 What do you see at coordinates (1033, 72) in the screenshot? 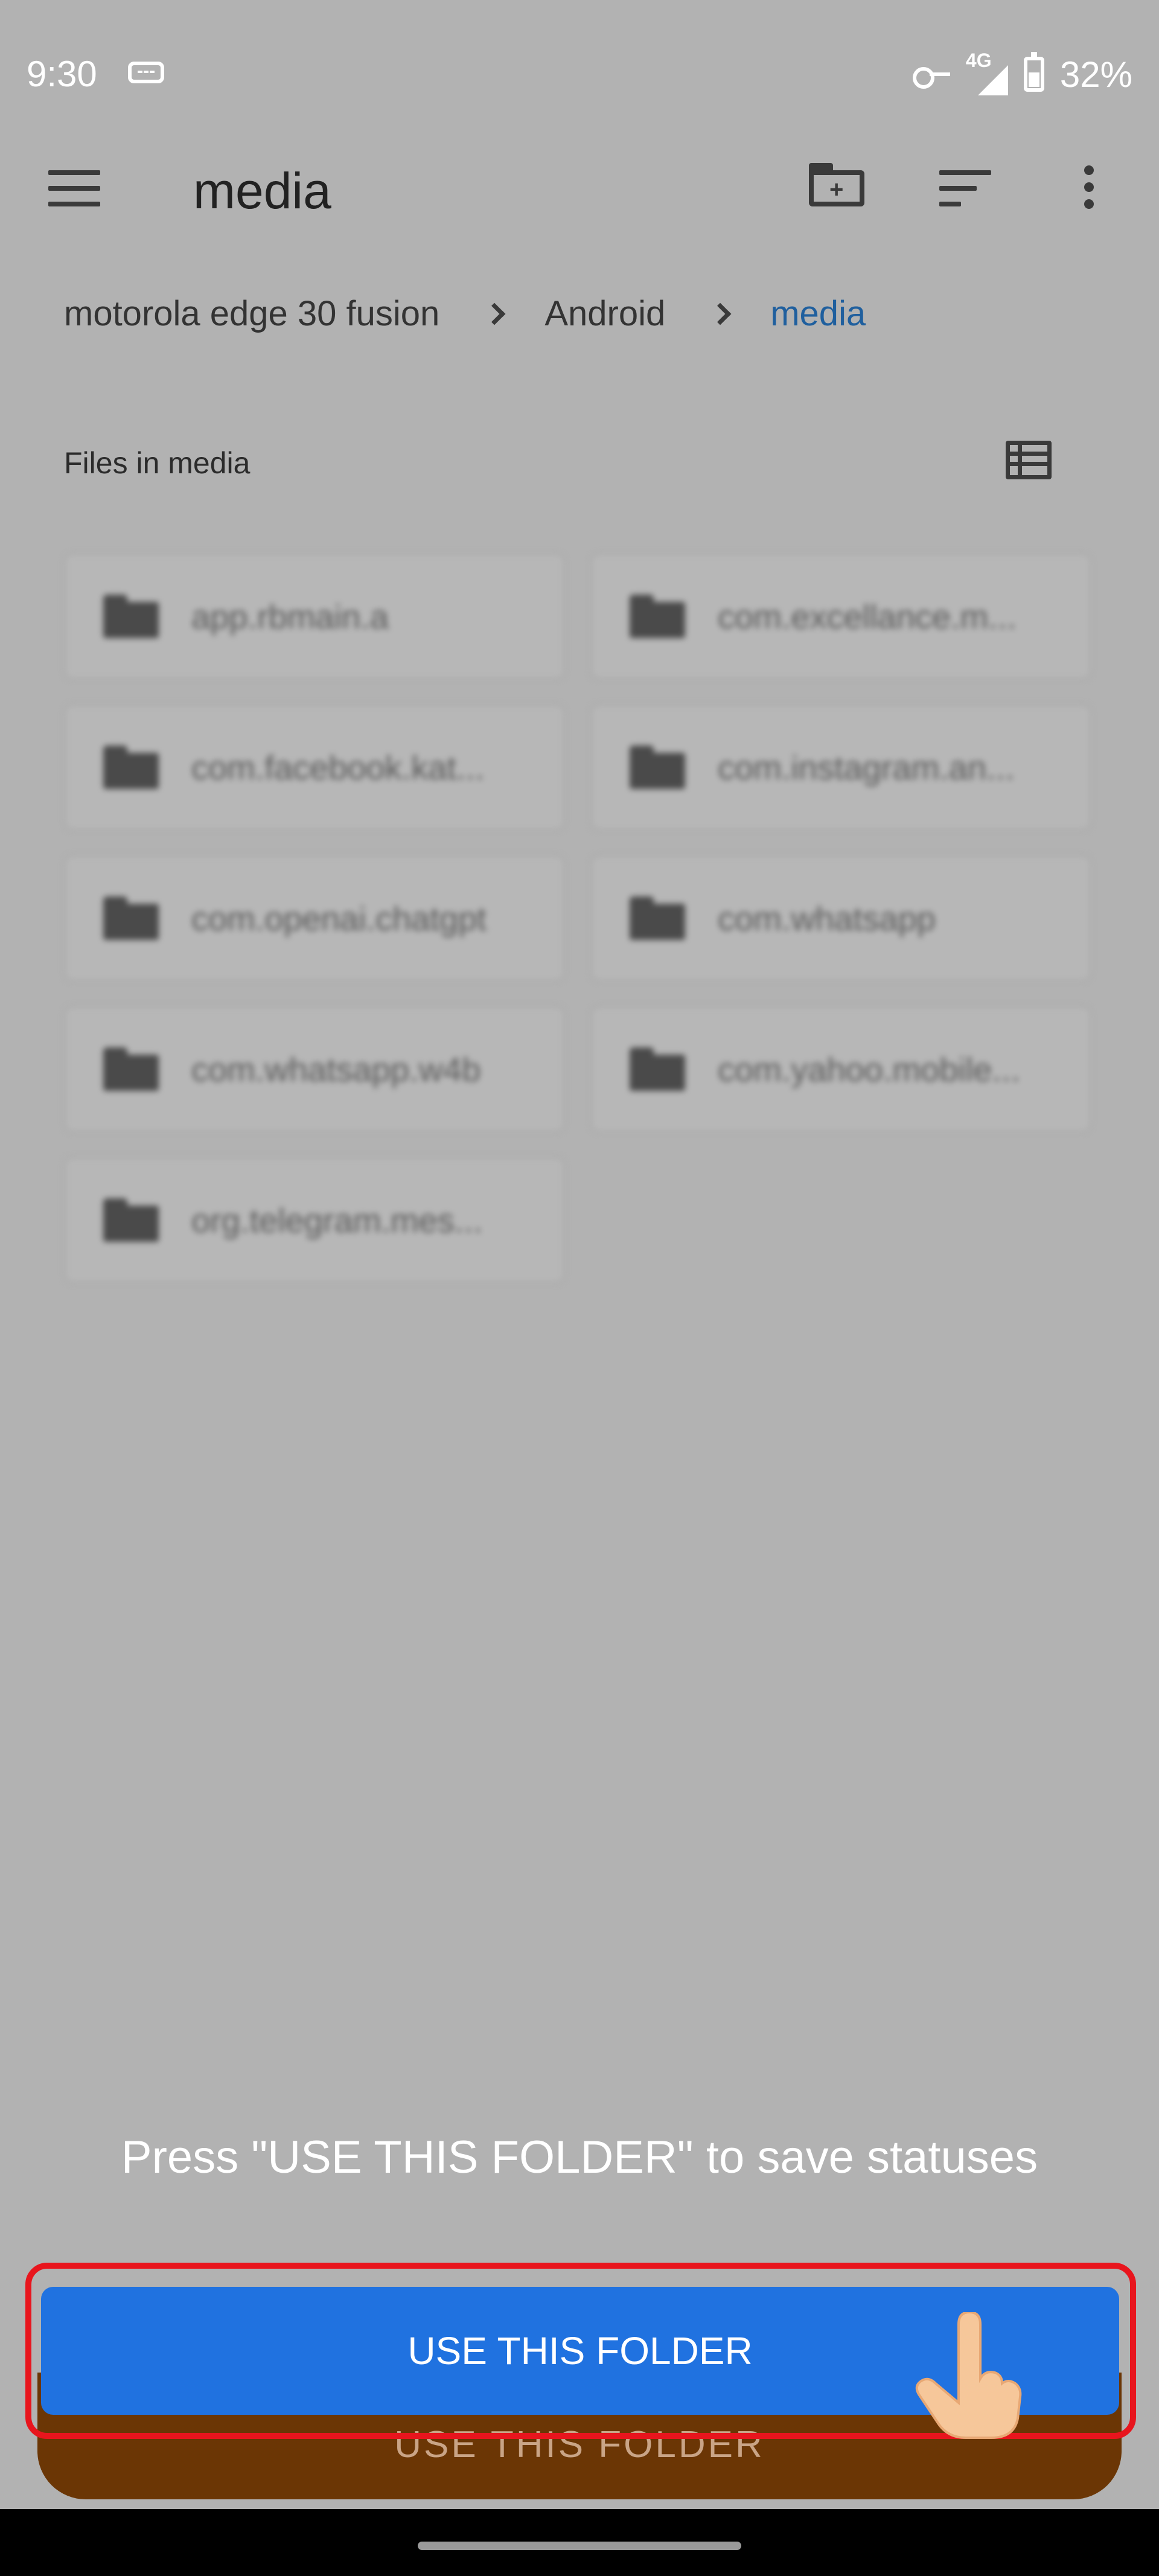
I see `battery-icon` at bounding box center [1033, 72].